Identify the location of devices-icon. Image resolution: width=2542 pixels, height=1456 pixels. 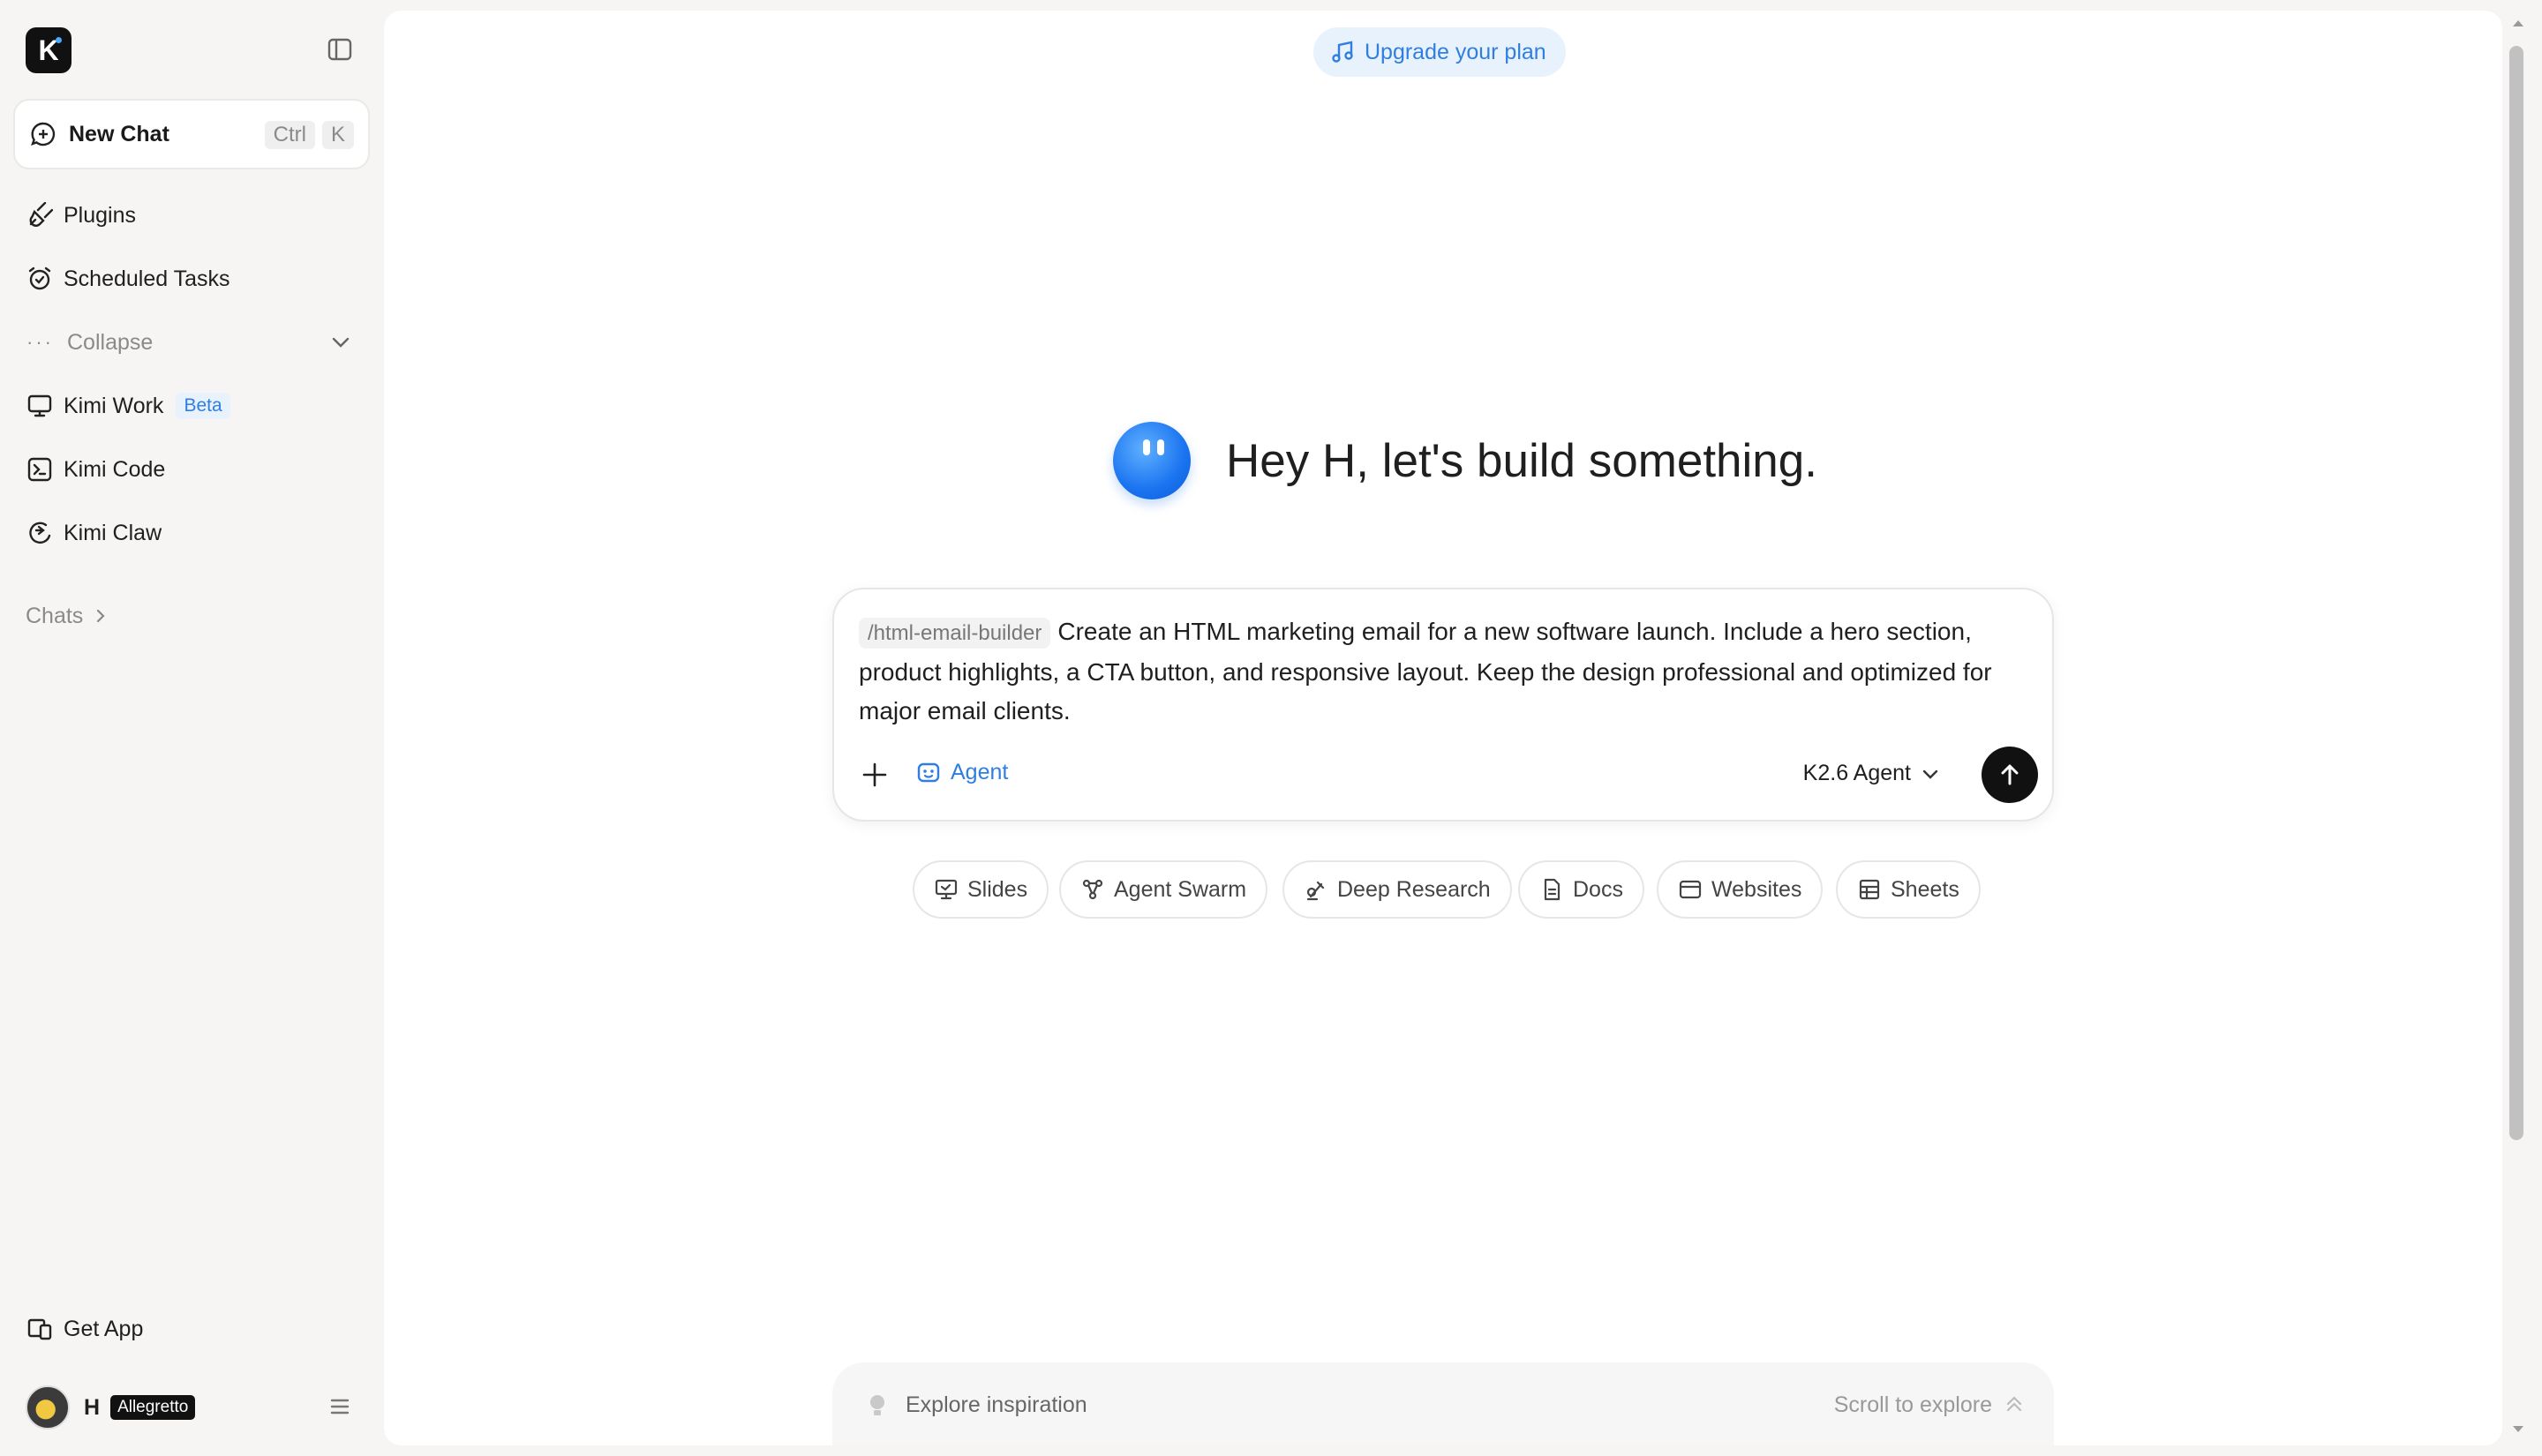
(39, 1329).